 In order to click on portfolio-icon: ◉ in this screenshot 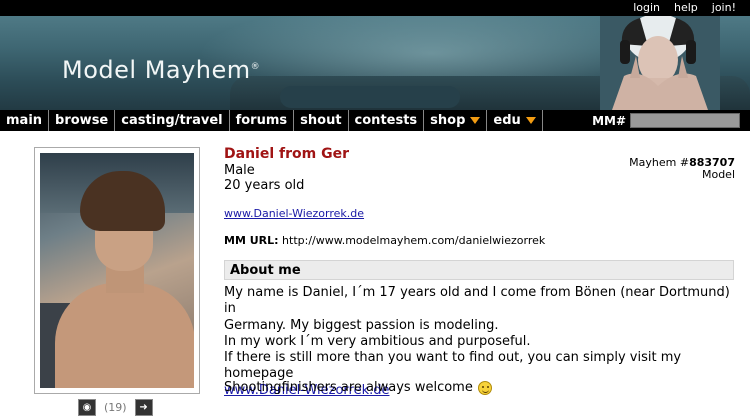, I will do `click(87, 407)`.